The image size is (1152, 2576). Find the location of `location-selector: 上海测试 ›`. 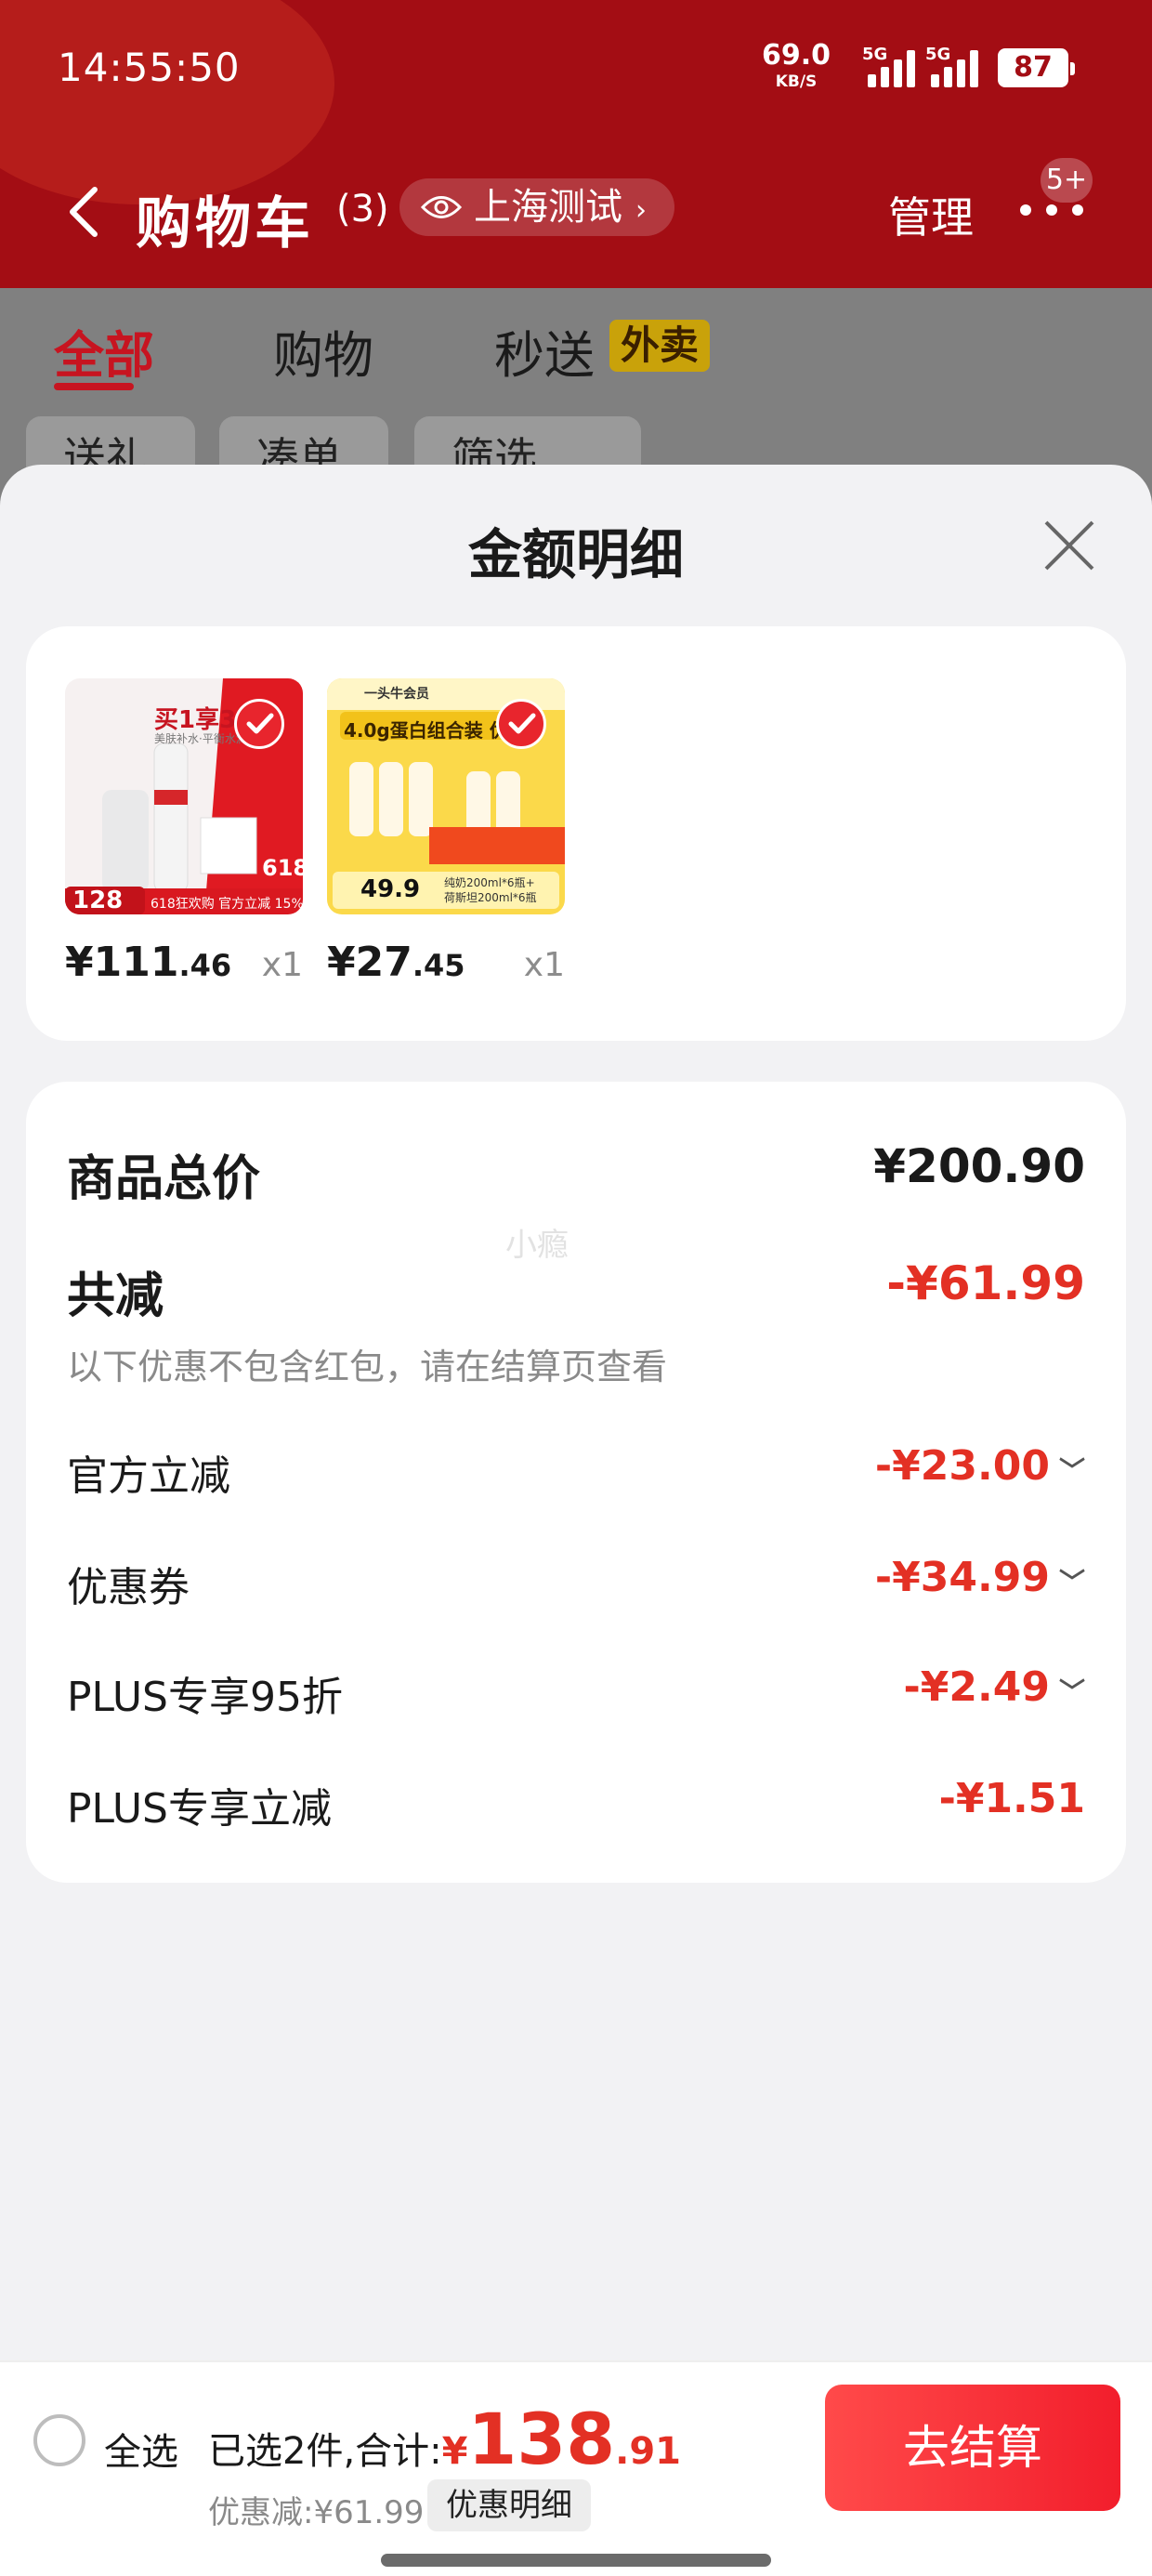

location-selector: 上海测试 › is located at coordinates (536, 207).